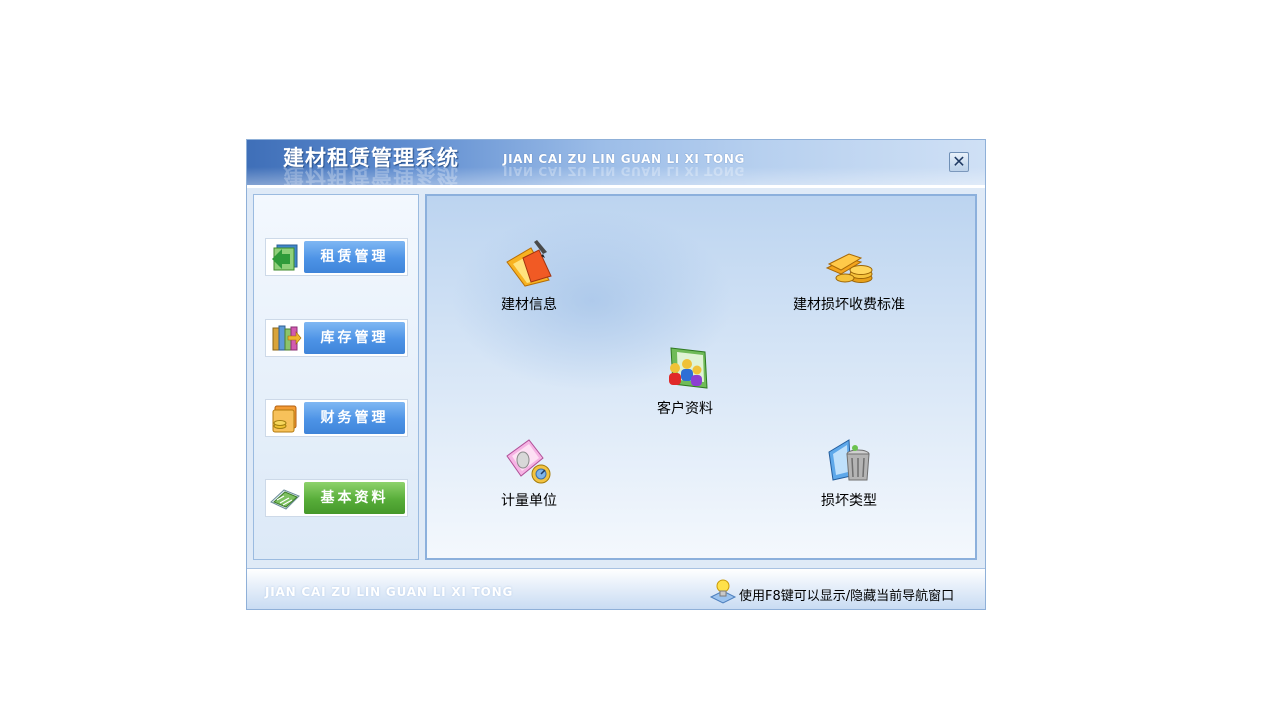 The height and width of the screenshot is (720, 1280). I want to click on app-title-pinyin-reflection: JIAN CAI ZU LIN GUAN LI XI TONG, so click(624, 171).